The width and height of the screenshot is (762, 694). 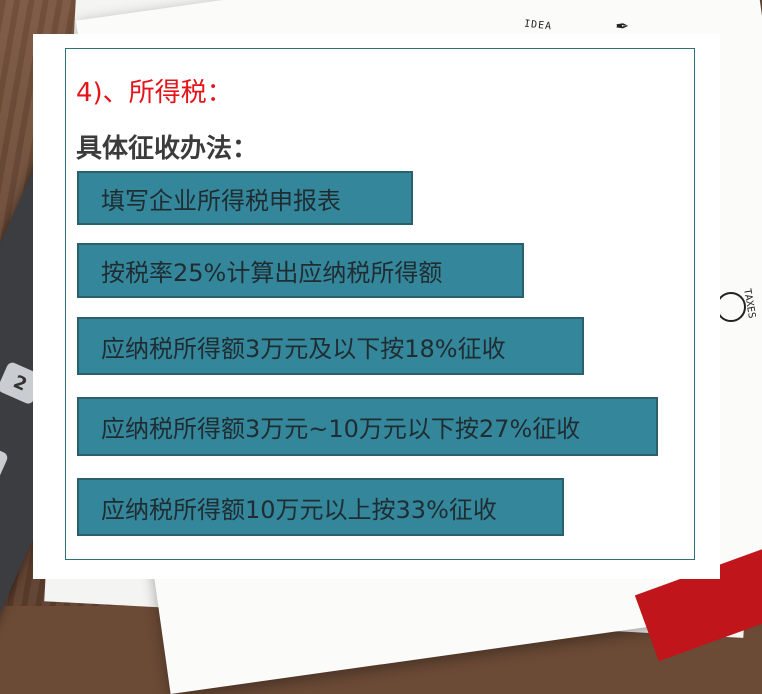 What do you see at coordinates (5, 462) in the screenshot?
I see `calculator-key: 0` at bounding box center [5, 462].